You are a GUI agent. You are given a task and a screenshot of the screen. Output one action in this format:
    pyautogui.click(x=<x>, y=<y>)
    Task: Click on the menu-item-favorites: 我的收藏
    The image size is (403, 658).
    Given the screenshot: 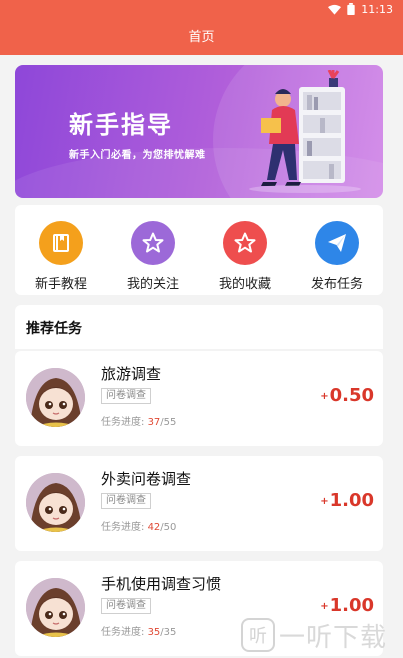 What is the action you would take?
    pyautogui.click(x=245, y=250)
    